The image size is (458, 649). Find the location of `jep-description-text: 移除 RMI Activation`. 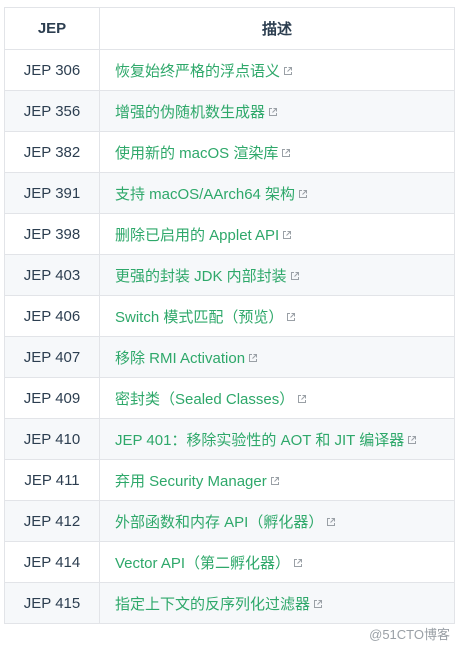

jep-description-text: 移除 RMI Activation is located at coordinates (180, 358).